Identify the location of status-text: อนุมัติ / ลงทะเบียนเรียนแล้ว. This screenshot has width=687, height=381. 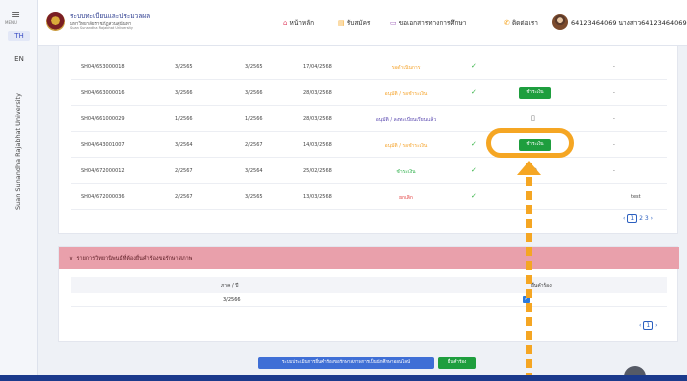
(406, 120).